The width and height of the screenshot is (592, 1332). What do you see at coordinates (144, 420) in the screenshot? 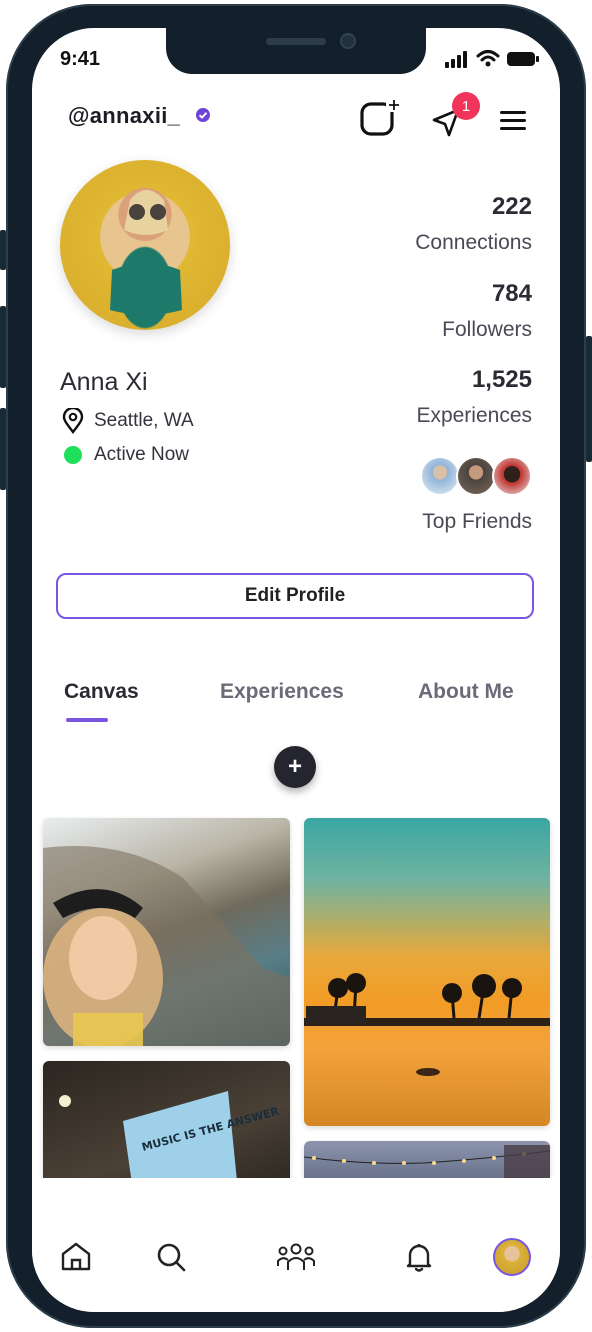
I see `profile-location: Seattle, WA` at bounding box center [144, 420].